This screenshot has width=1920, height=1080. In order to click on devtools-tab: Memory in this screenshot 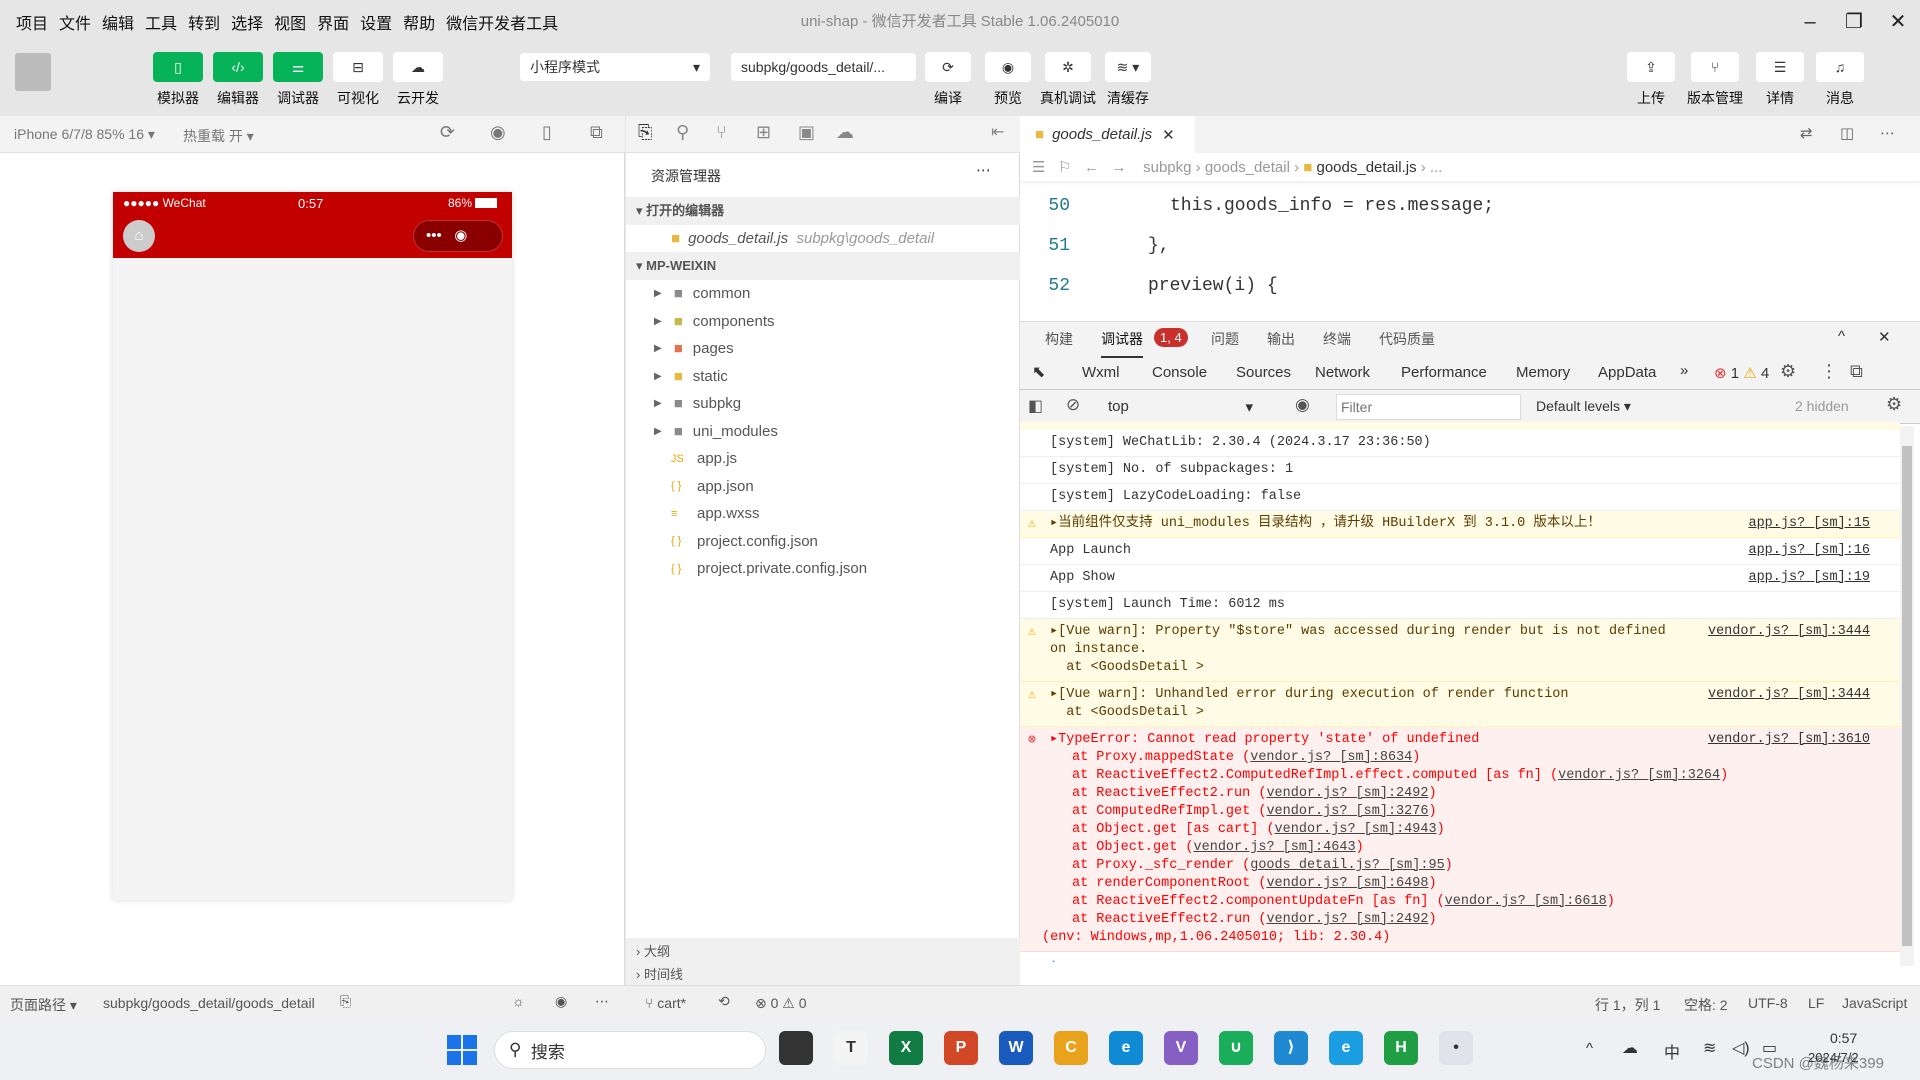, I will do `click(1543, 373)`.